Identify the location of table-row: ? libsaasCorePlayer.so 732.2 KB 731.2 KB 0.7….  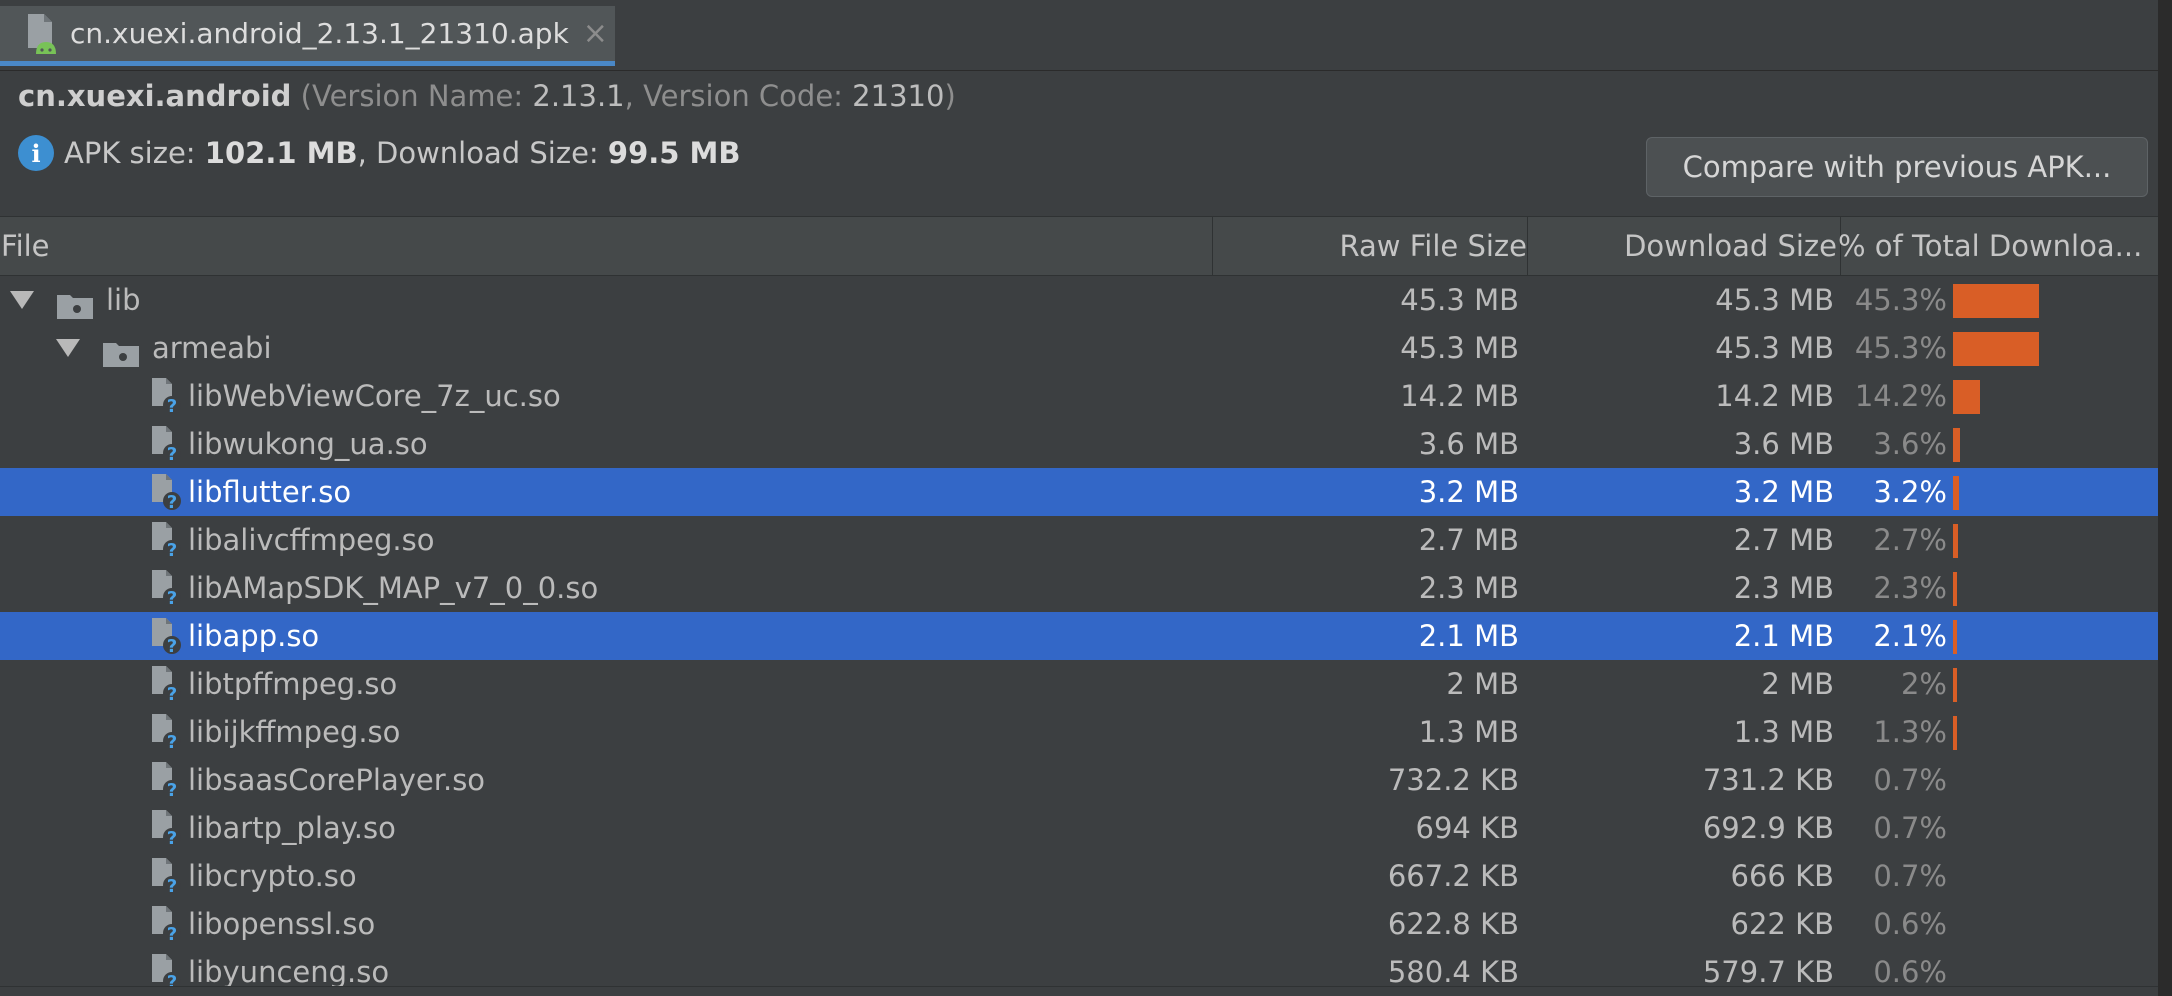
(1079, 780).